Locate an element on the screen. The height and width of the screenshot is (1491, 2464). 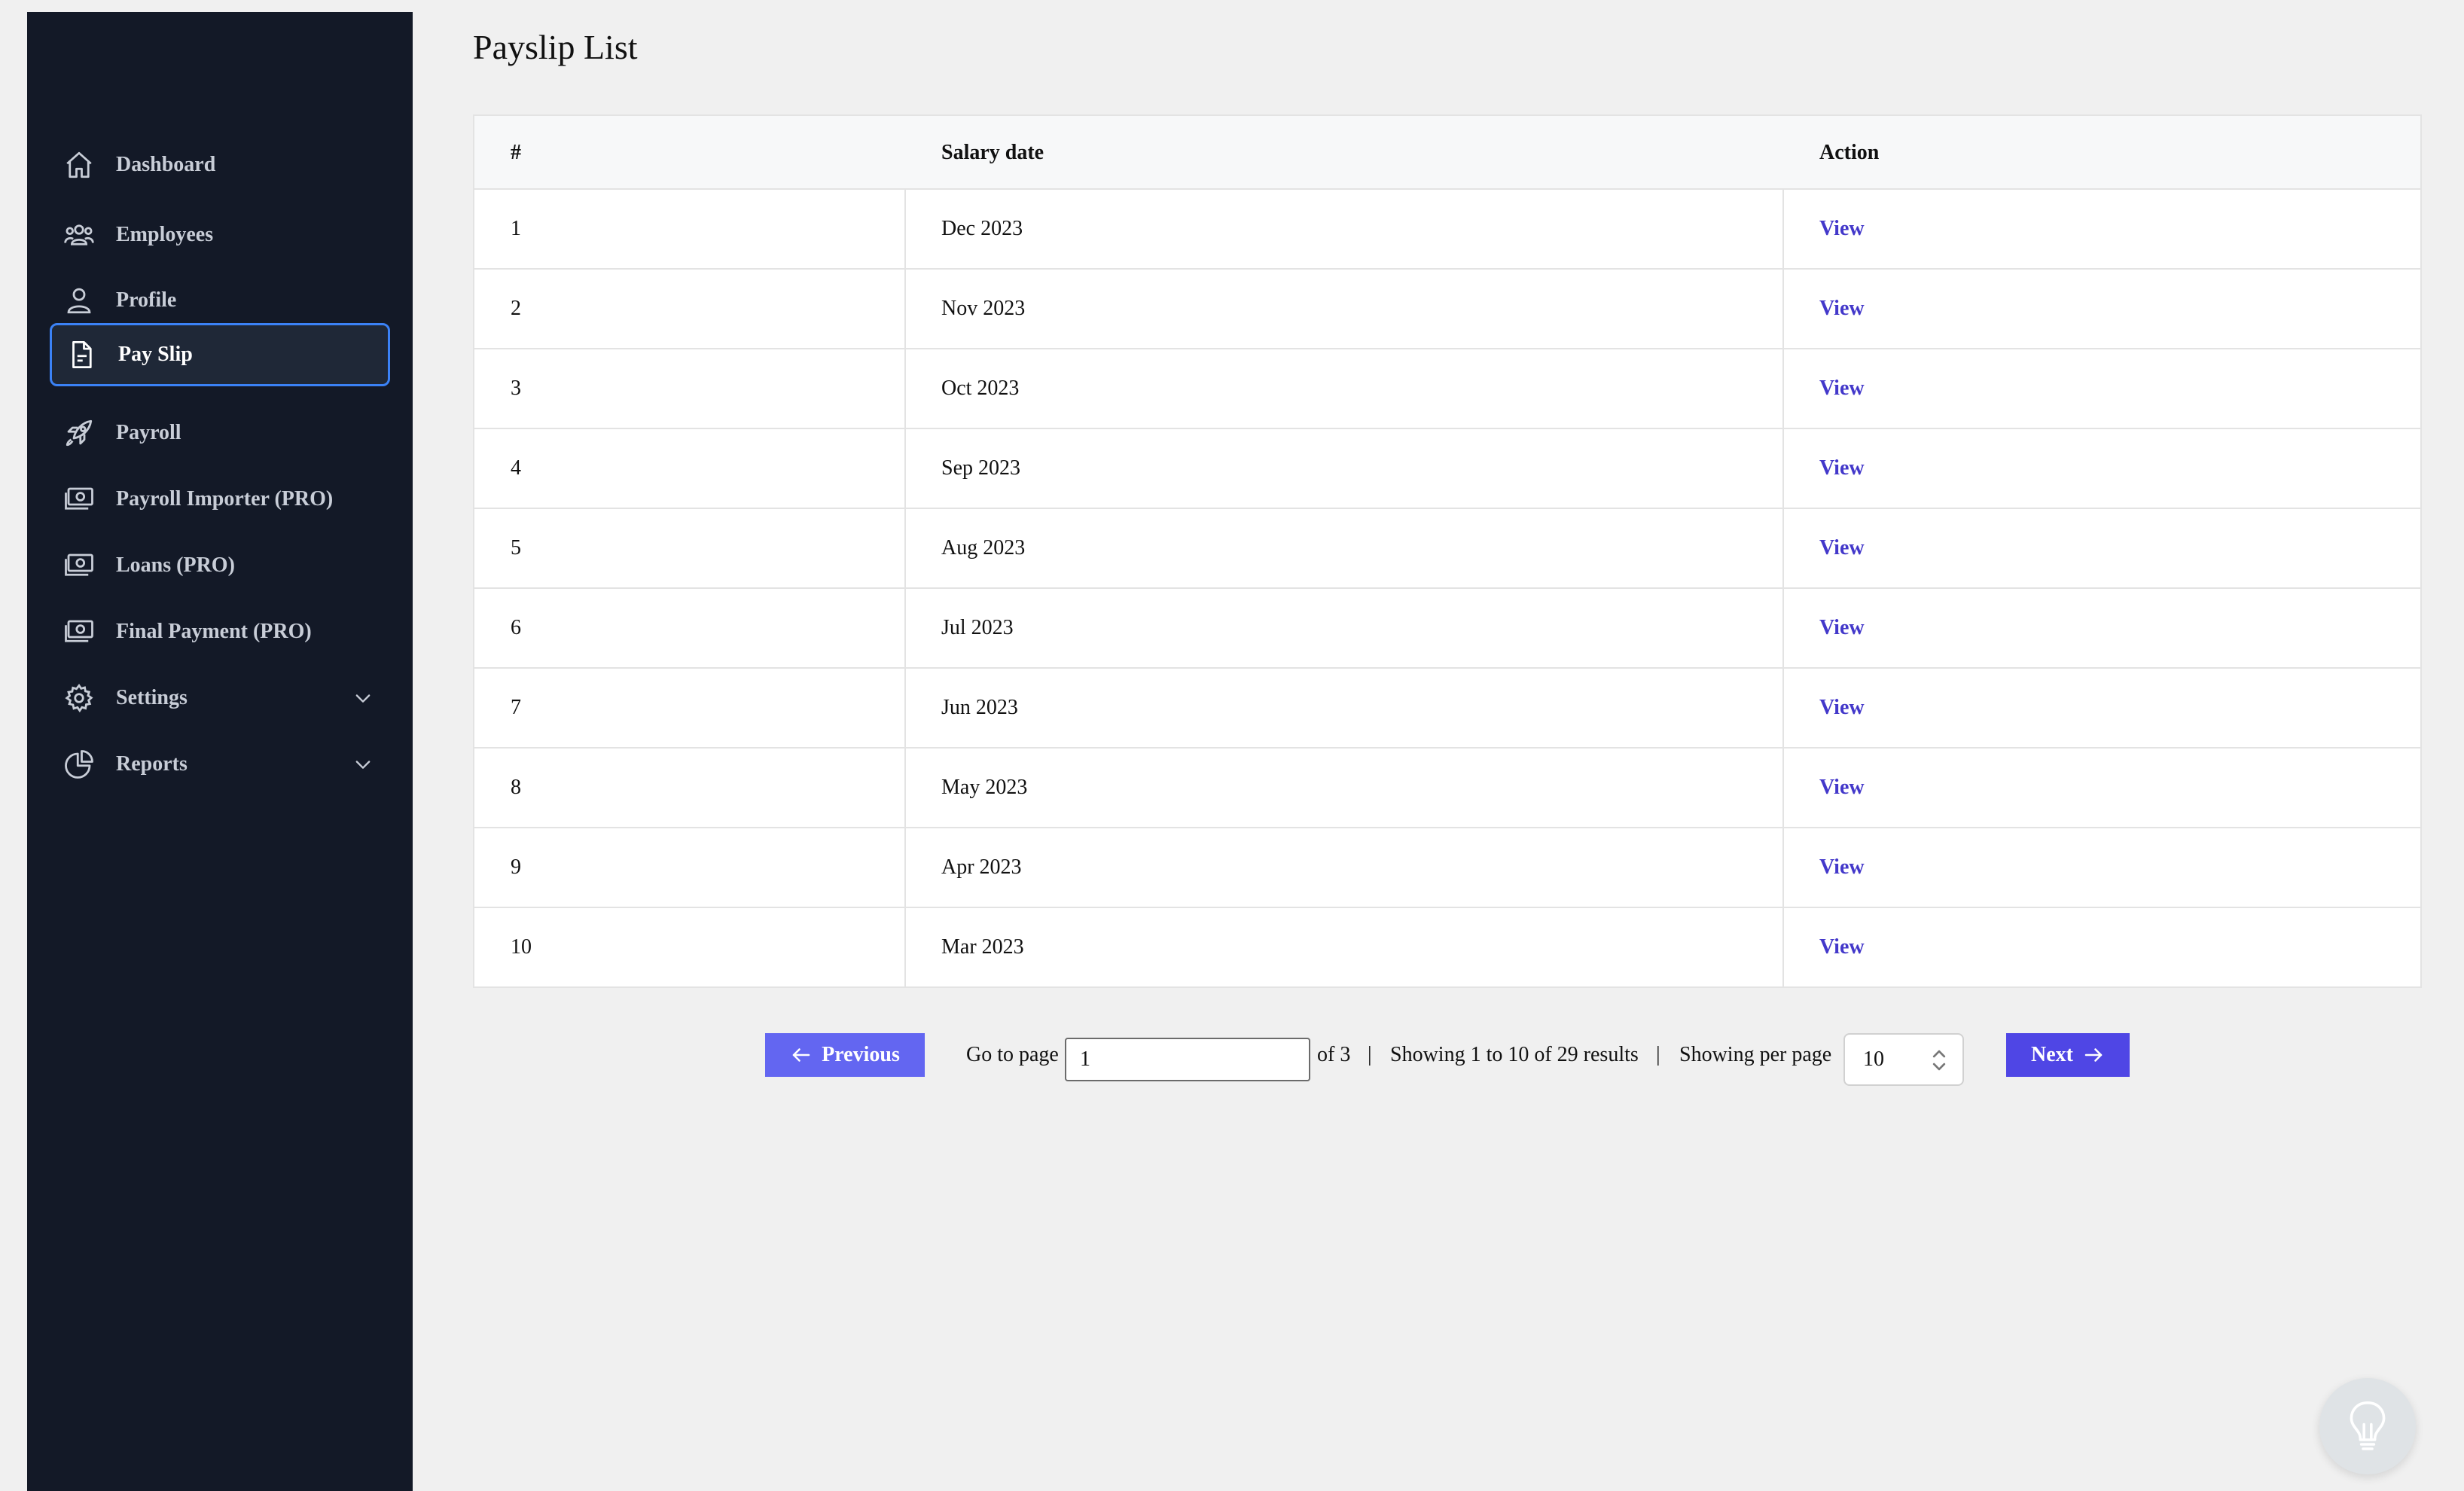
sidebar-item-dashboard: Dashboard is located at coordinates (220, 165).